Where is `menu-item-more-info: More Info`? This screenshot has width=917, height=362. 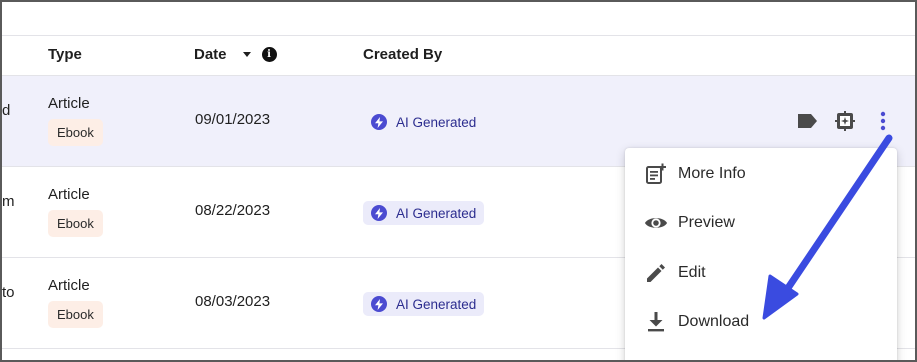
menu-item-more-info: More Info is located at coordinates (761, 174).